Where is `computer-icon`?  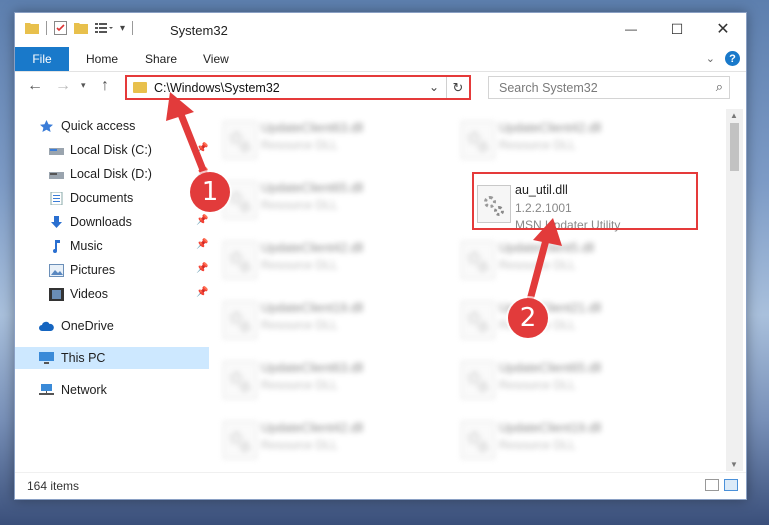
computer-icon is located at coordinates (46, 357).